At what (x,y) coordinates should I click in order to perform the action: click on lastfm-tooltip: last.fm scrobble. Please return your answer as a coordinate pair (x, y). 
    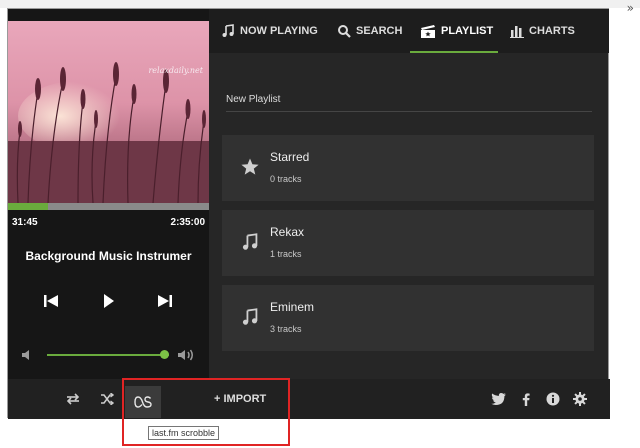
    Looking at the image, I should click on (184, 433).